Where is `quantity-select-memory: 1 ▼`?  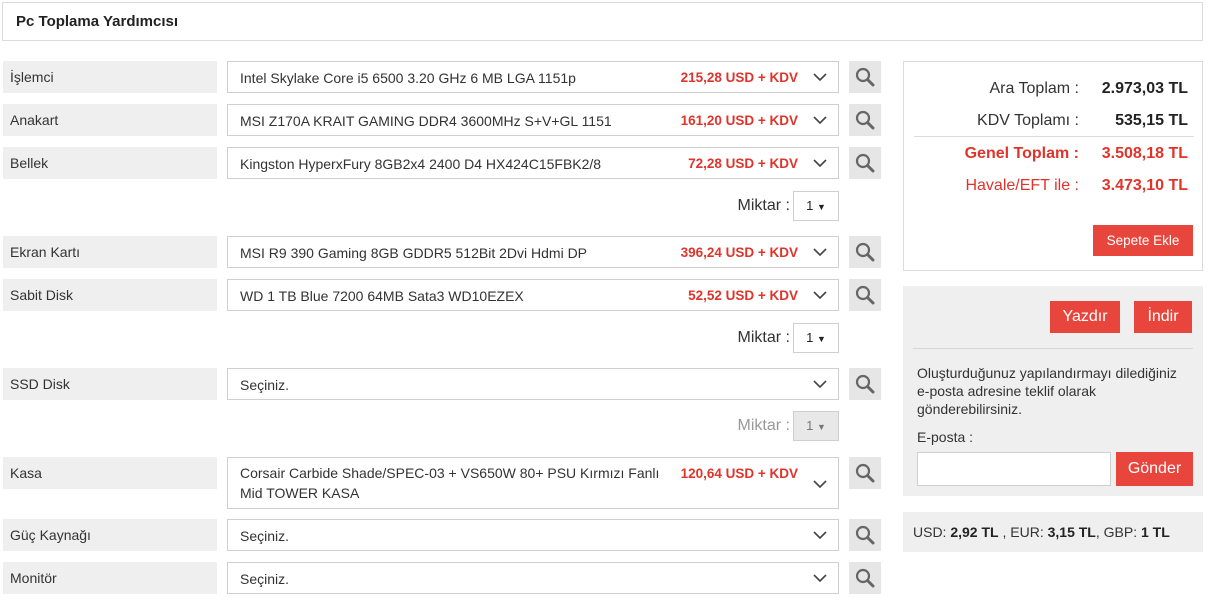
quantity-select-memory: 1 ▼ is located at coordinates (816, 206).